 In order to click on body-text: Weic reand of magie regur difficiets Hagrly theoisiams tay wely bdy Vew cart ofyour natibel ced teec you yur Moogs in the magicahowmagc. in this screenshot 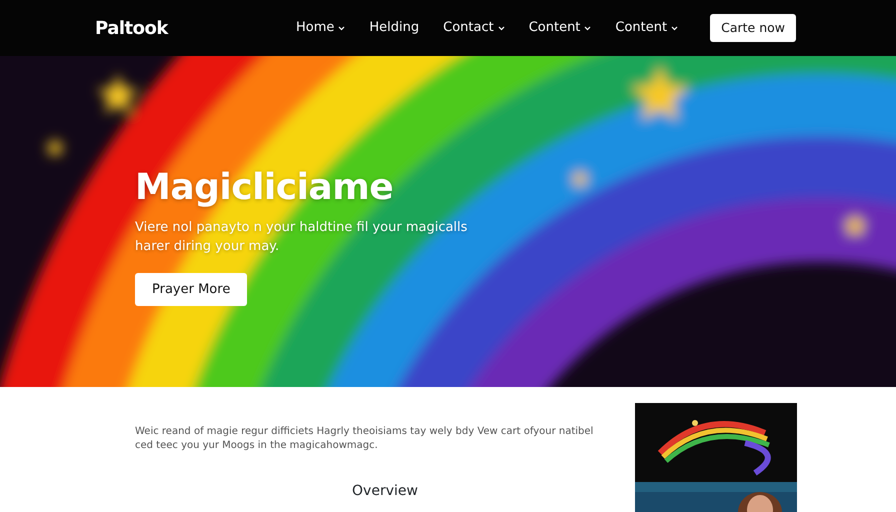, I will do `click(364, 439)`.